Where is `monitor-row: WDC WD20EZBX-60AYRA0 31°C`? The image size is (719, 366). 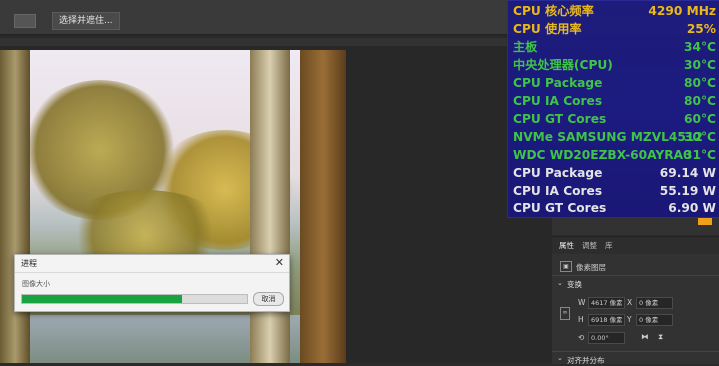 monitor-row: WDC WD20EZBX-60AYRA0 31°C is located at coordinates (615, 155).